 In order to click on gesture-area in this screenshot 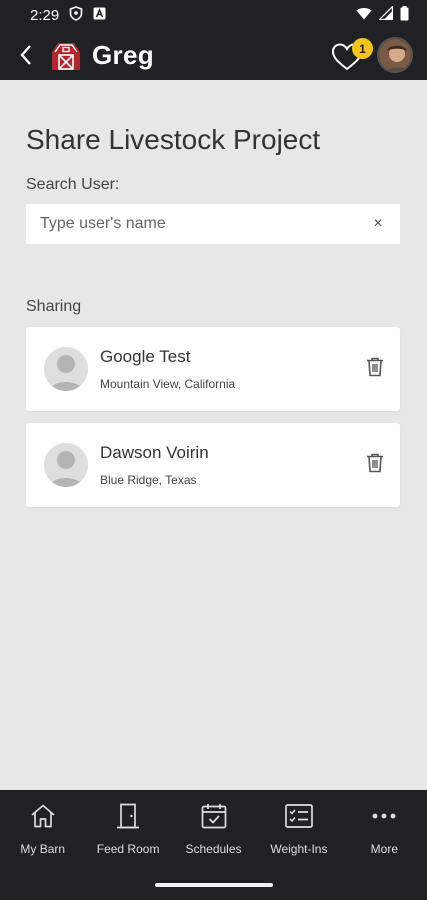, I will do `click(213, 887)`.